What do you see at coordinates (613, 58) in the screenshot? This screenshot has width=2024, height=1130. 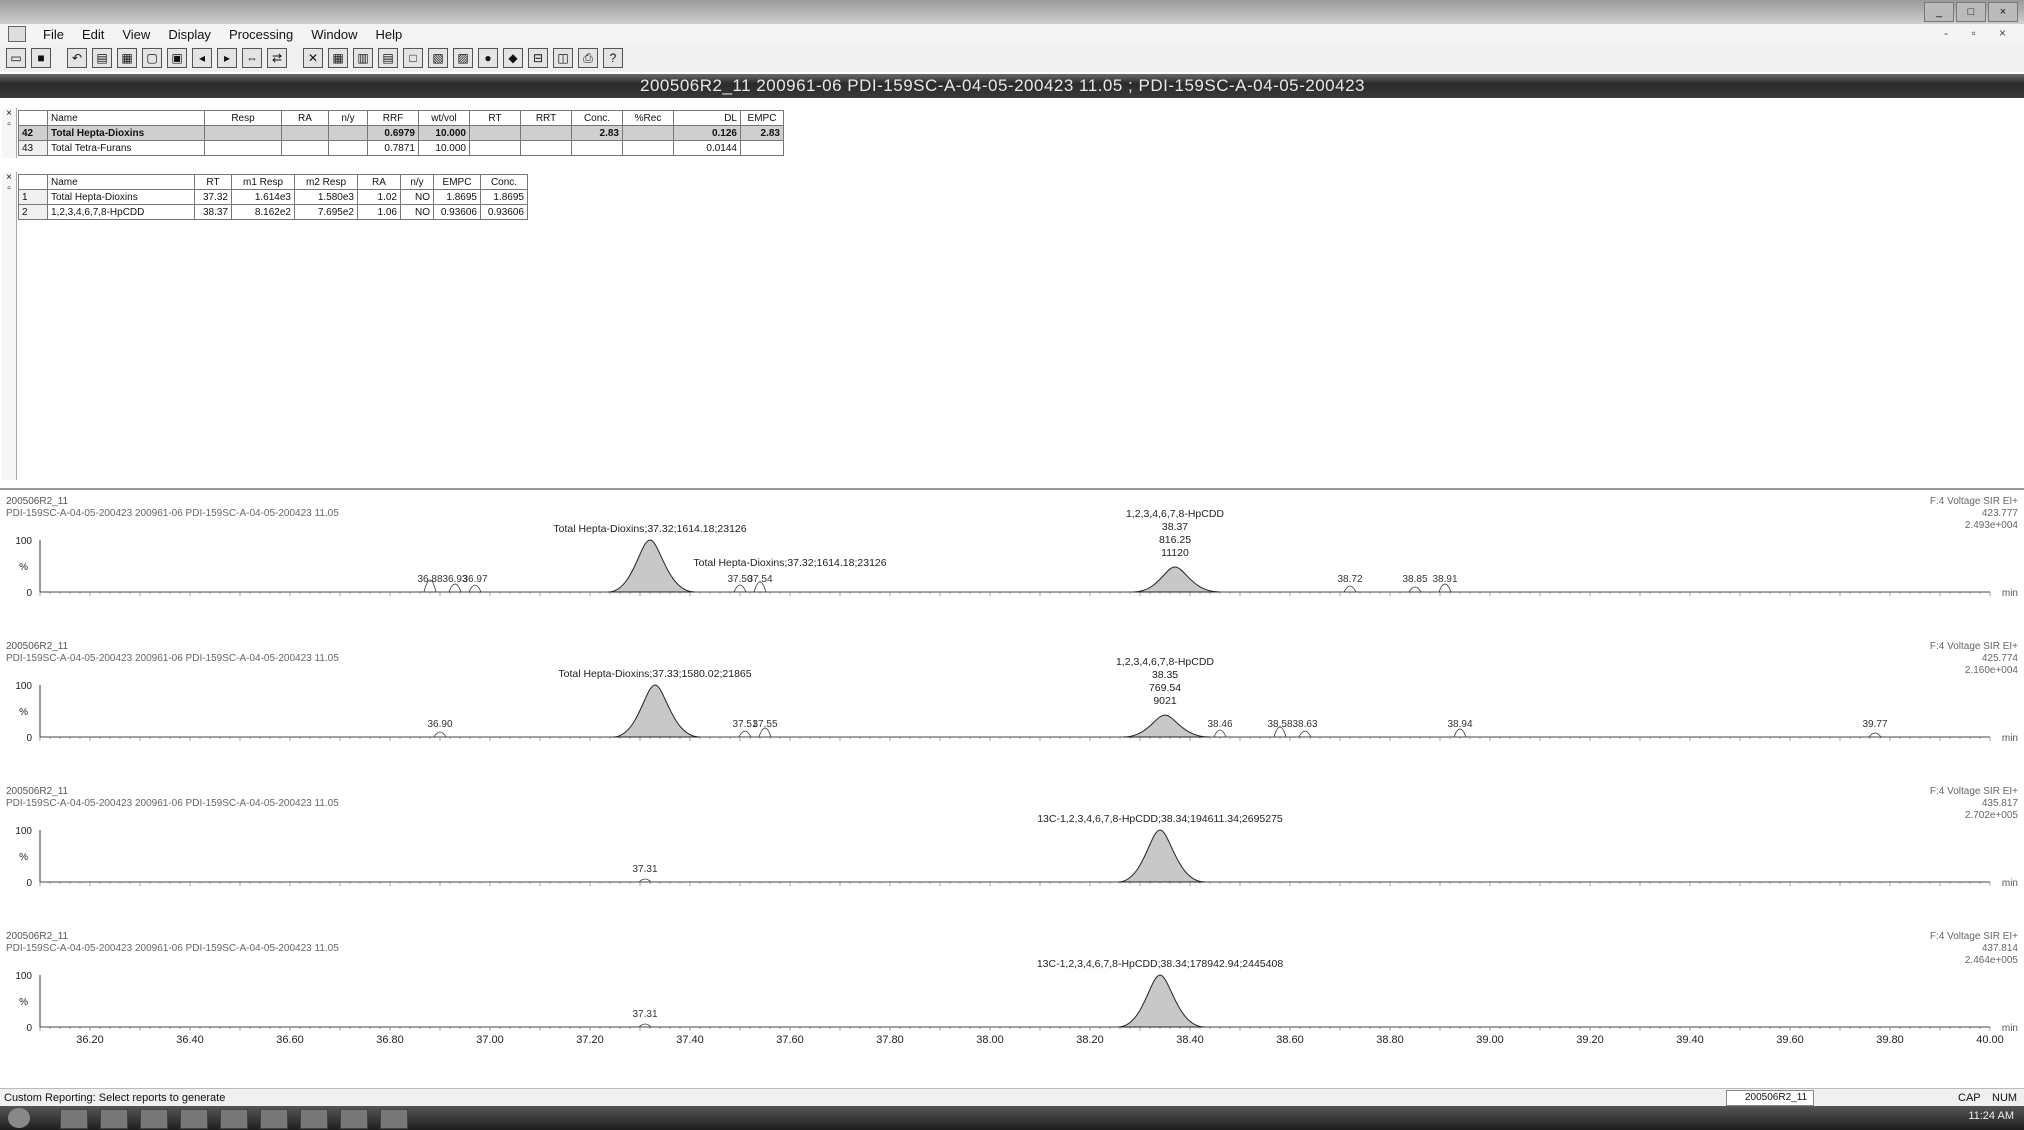 I see `help-icon: ?` at bounding box center [613, 58].